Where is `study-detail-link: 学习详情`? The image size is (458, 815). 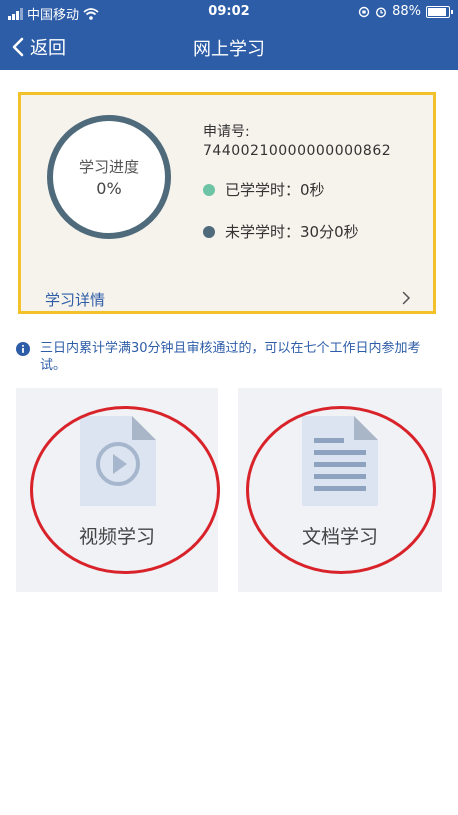 study-detail-link: 学习详情 is located at coordinates (75, 299).